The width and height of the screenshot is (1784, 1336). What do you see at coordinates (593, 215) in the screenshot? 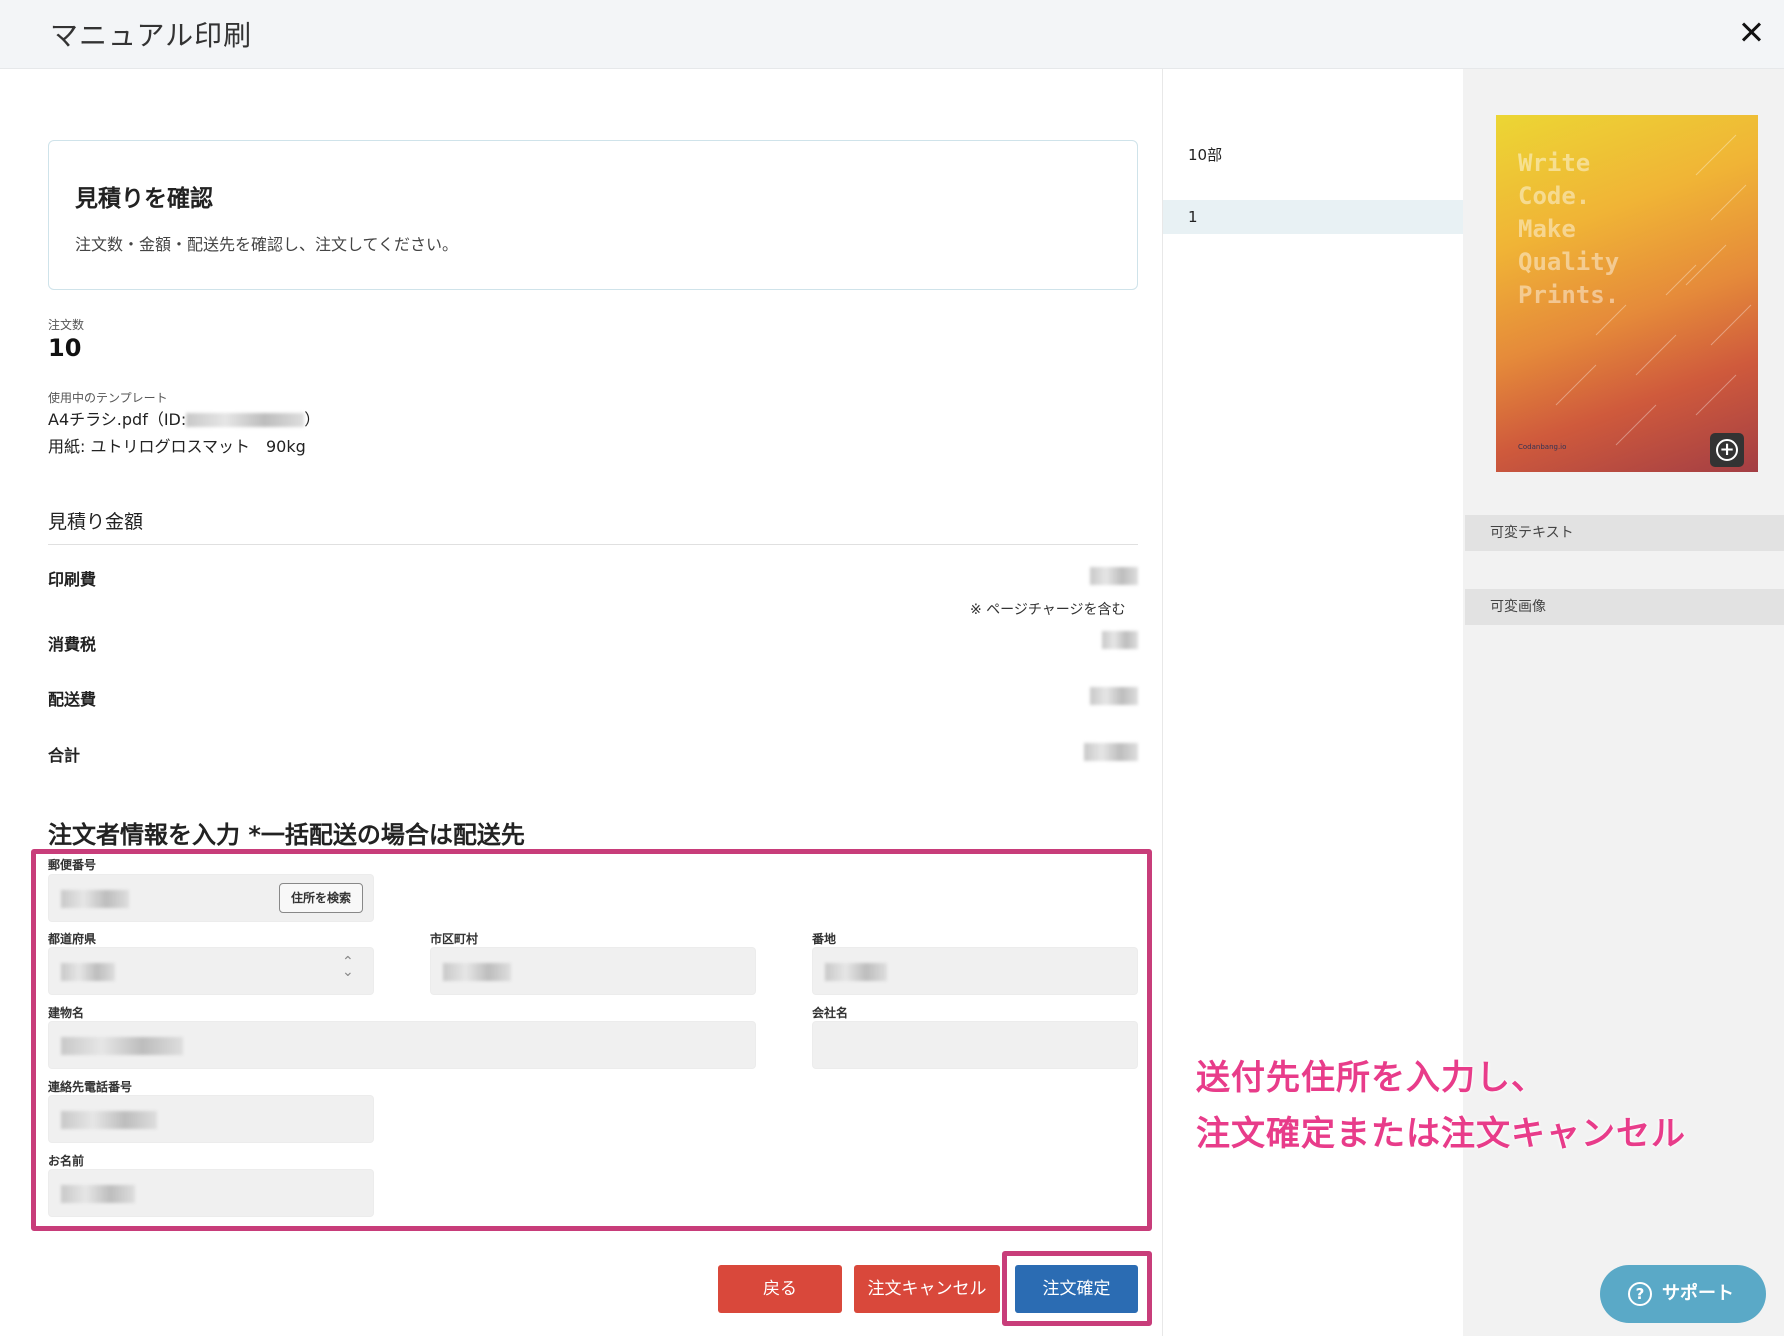
I see `info-card: 見積りを確認 注文数・金額・配送先を確認し、注文してください。` at bounding box center [593, 215].